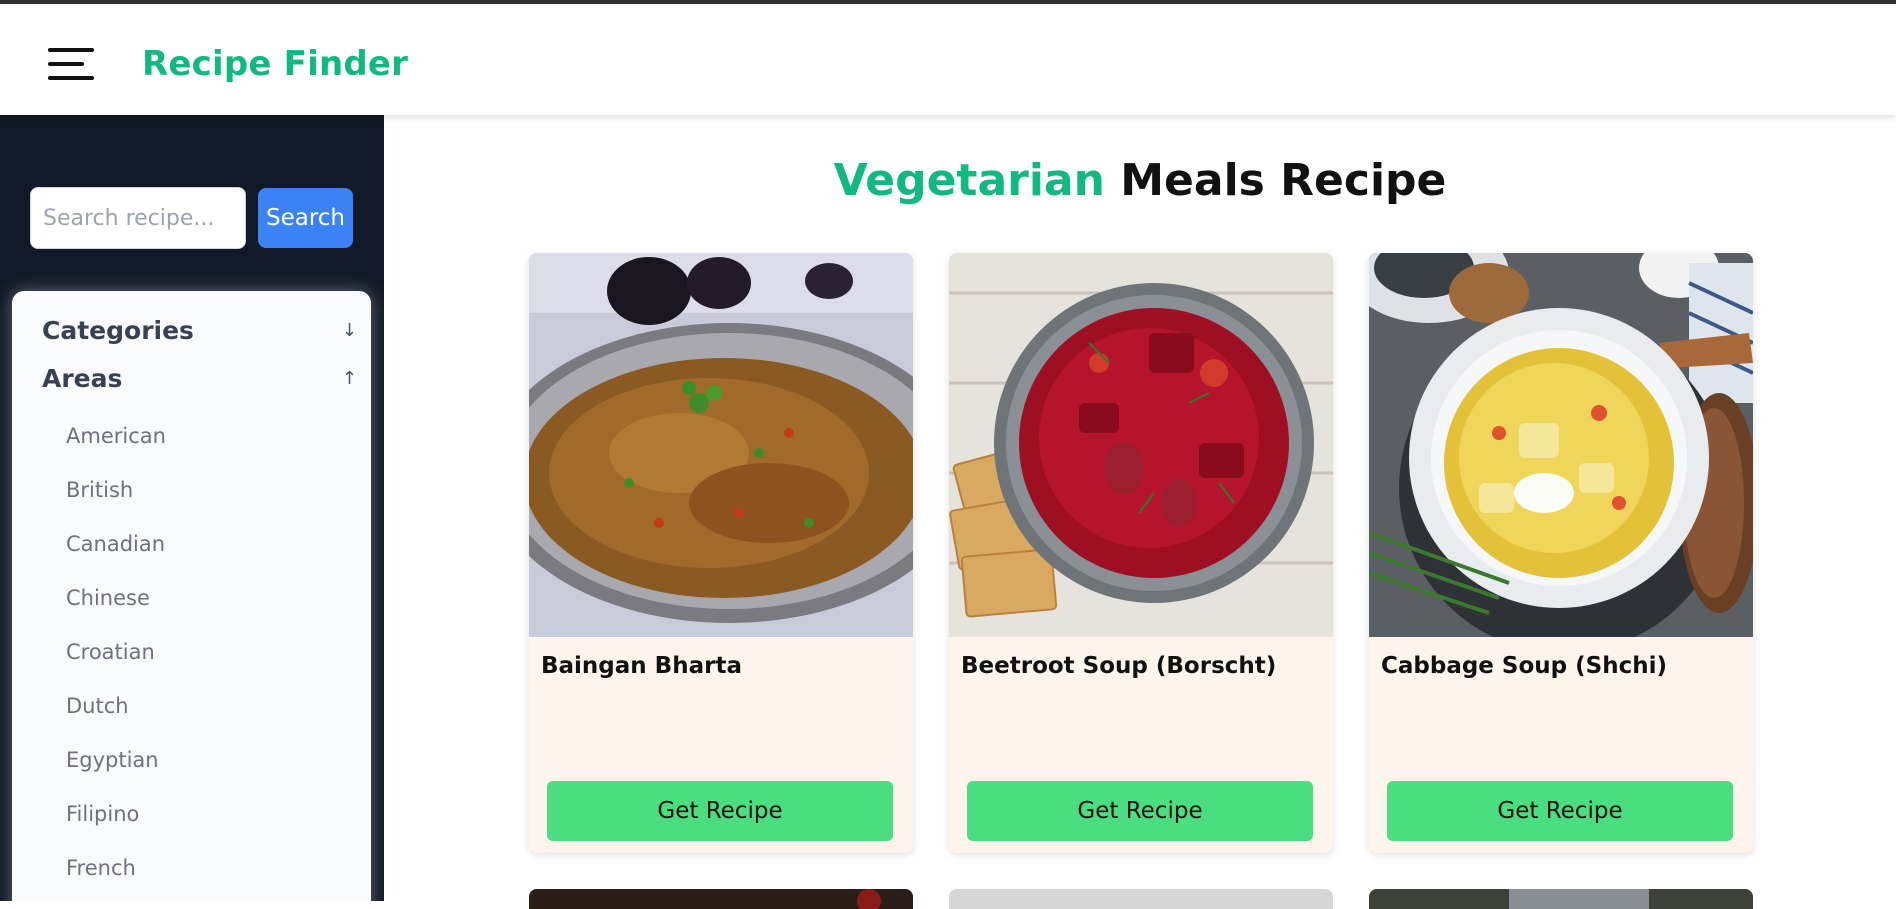  Describe the element at coordinates (206, 766) in the screenshot. I see `area-item-egyptian: Egyptian` at that location.